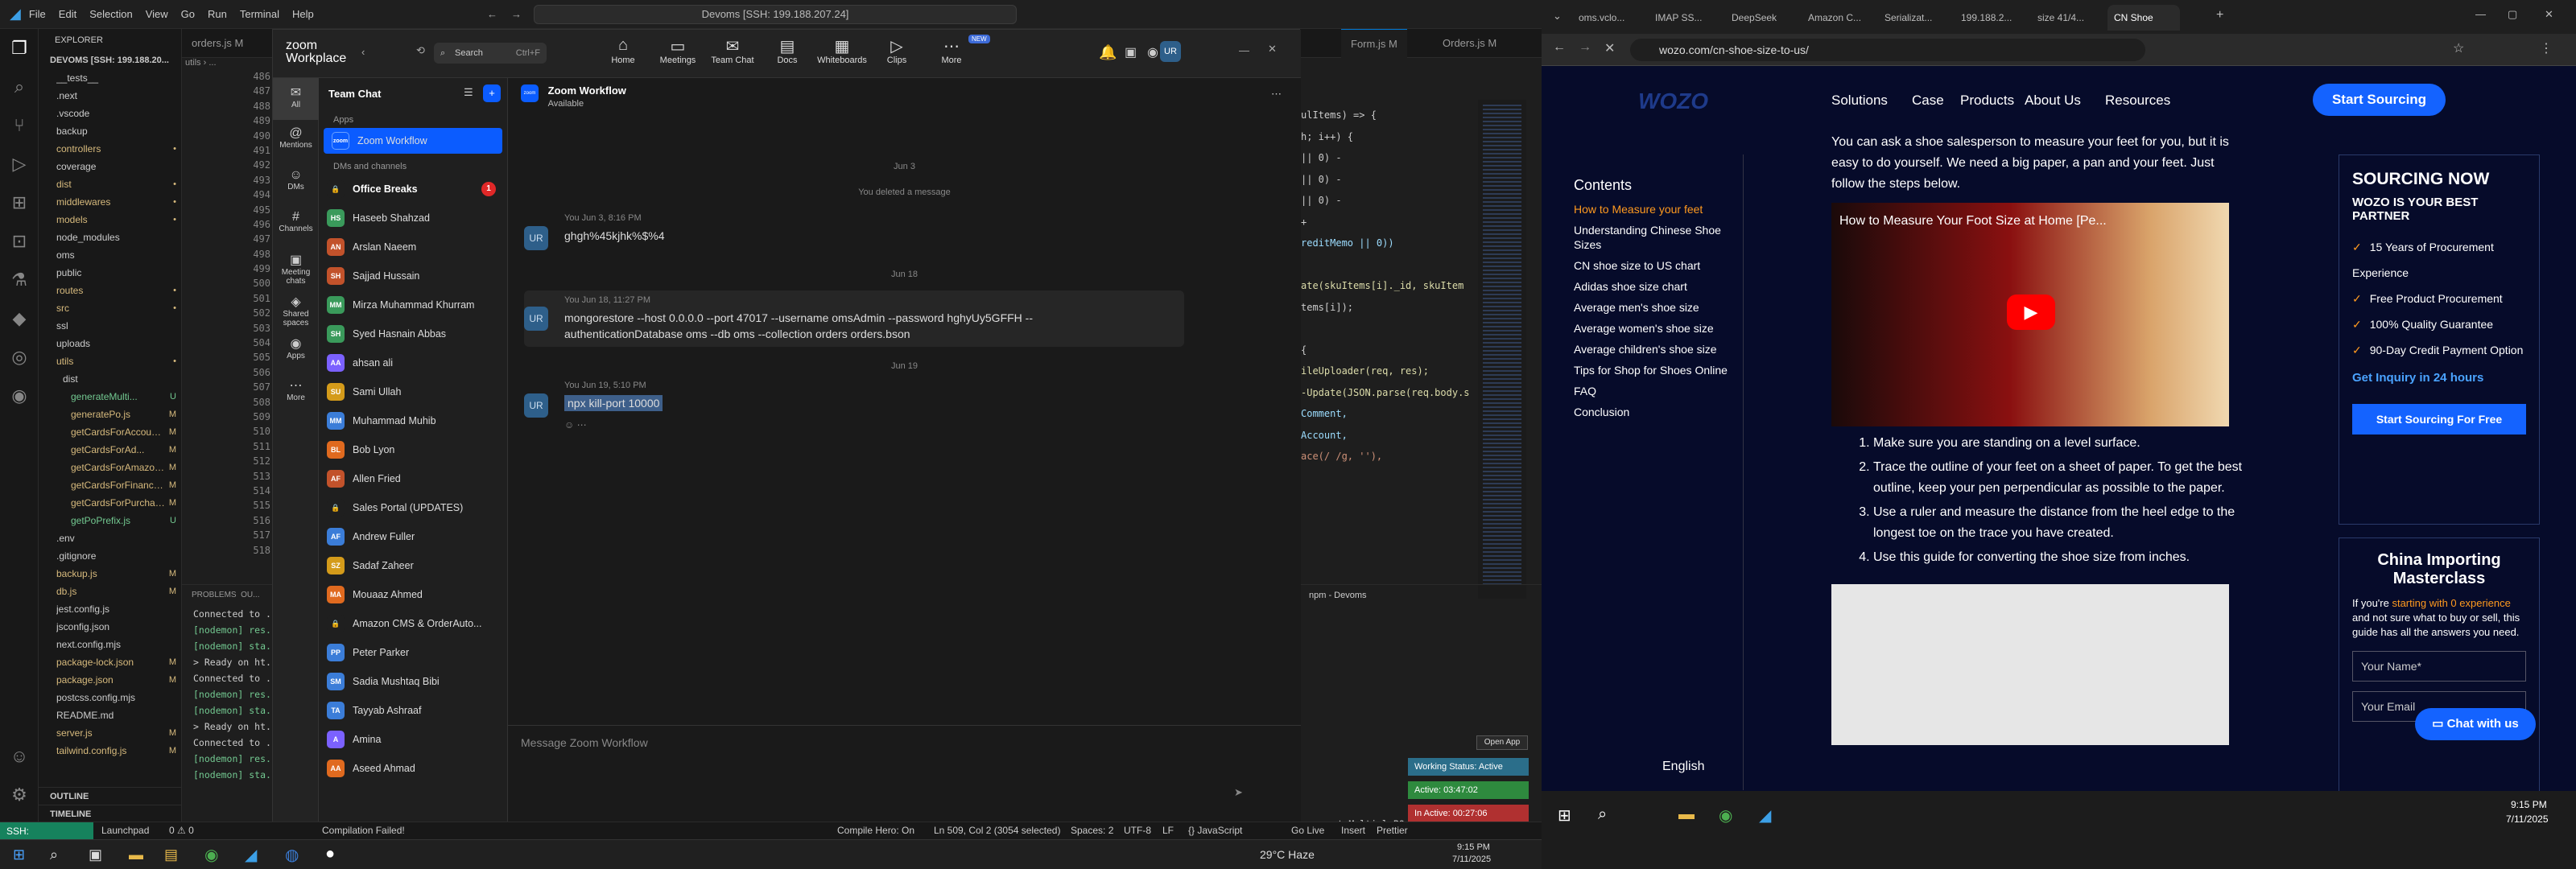  I want to click on nav-clips: ▷ Clips, so click(897, 50).